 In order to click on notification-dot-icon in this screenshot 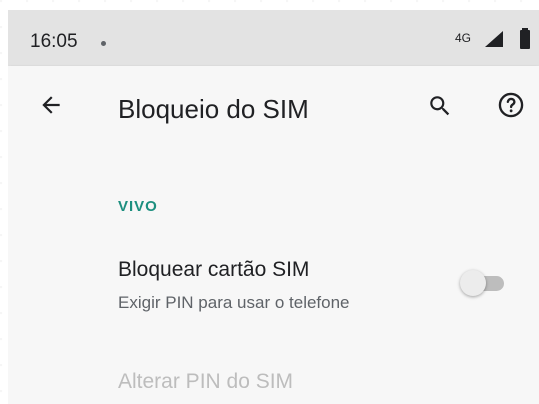, I will do `click(103, 43)`.